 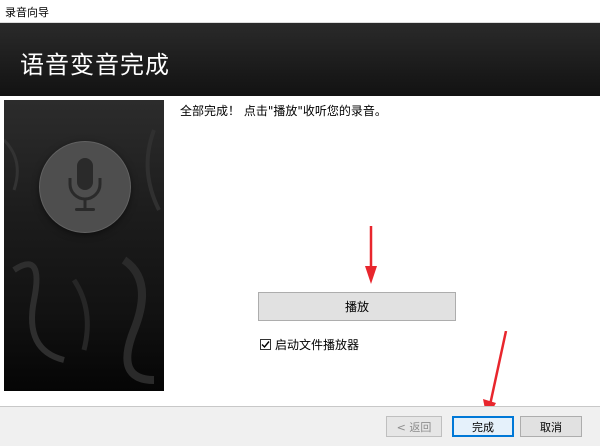 I want to click on check-icon, so click(x=265, y=345).